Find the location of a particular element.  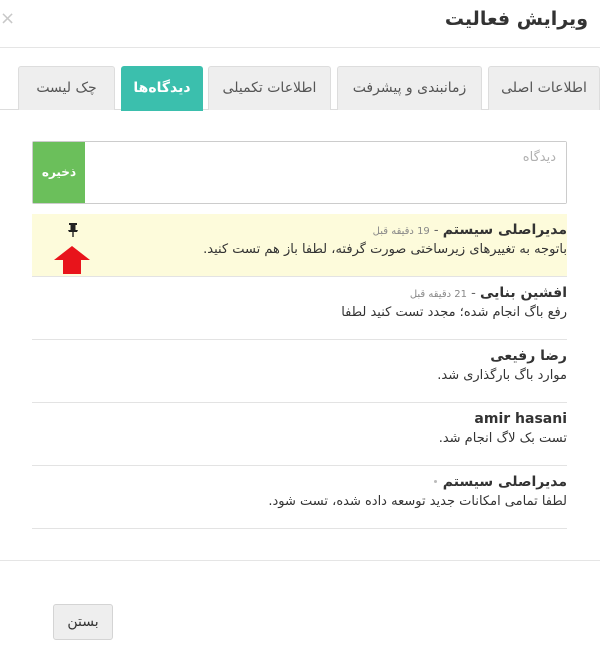

tab-checklist: چک لیست is located at coordinates (66, 88).